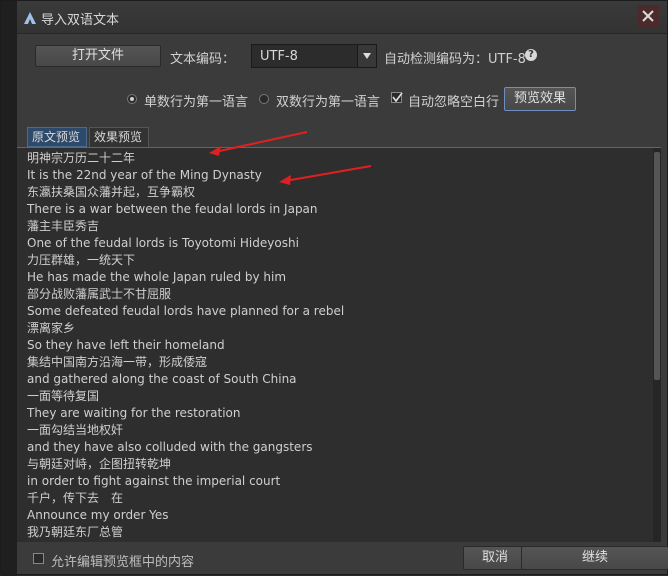 The image size is (668, 576). Describe the element at coordinates (38, 558) in the screenshot. I see `allow-edit-checkbox` at that location.